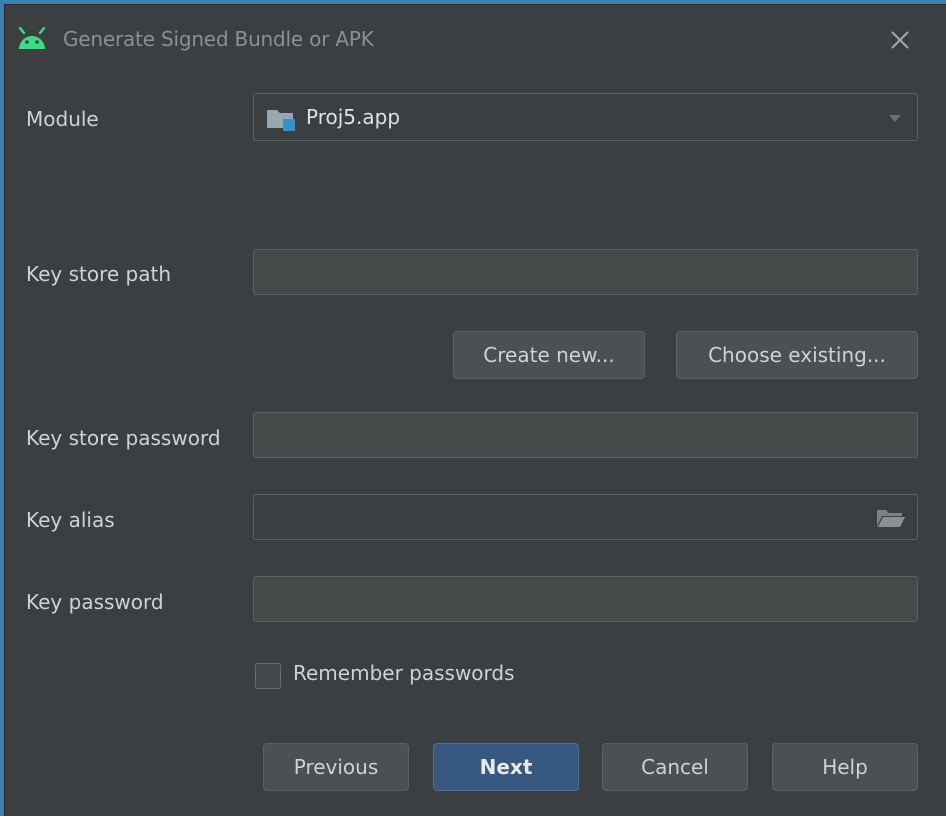 The height and width of the screenshot is (816, 946). What do you see at coordinates (475, 39) in the screenshot?
I see `title-bar: Generate Signed Bundle or APK` at bounding box center [475, 39].